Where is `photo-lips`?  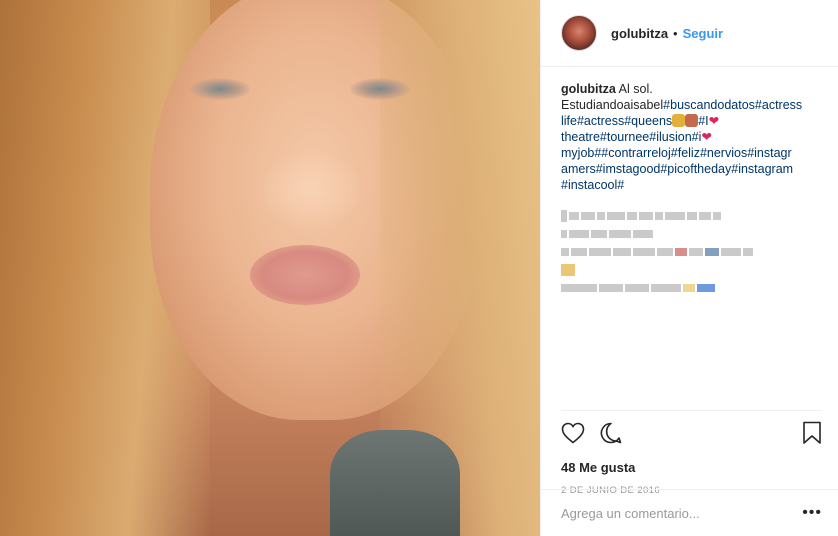 photo-lips is located at coordinates (305, 275).